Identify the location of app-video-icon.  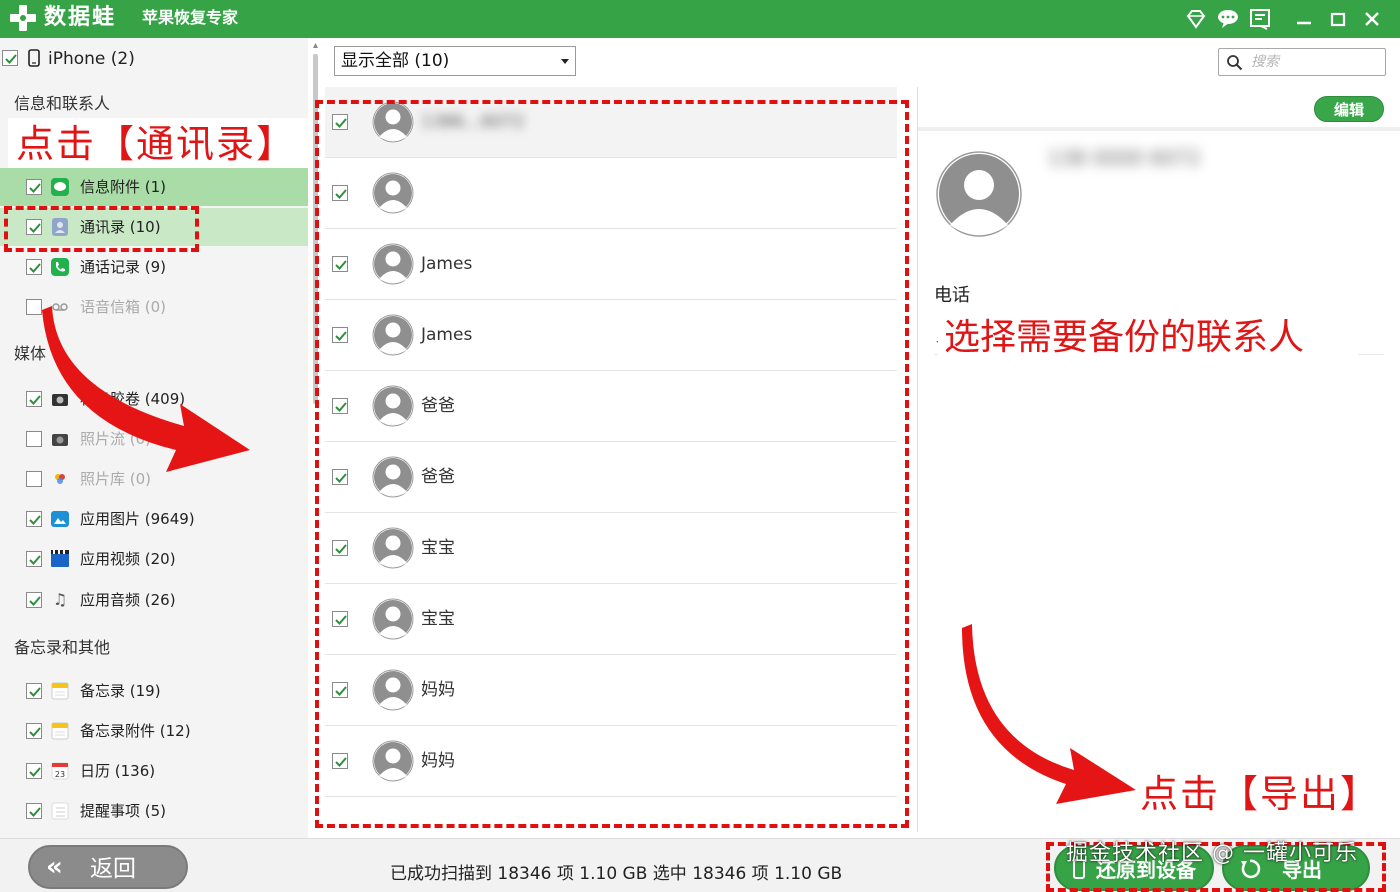
(60, 558).